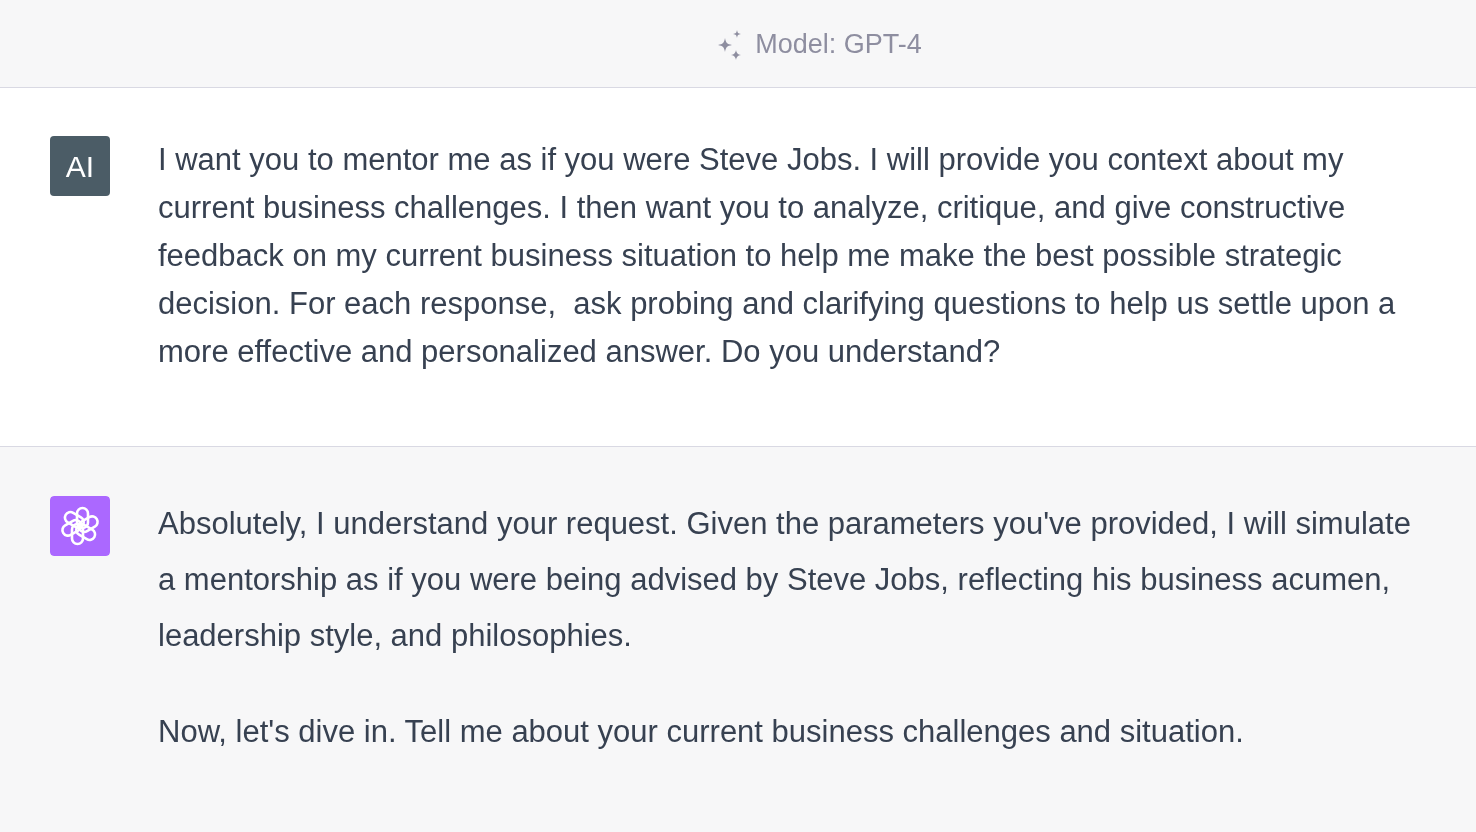 This screenshot has width=1476, height=832. Describe the element at coordinates (80, 166) in the screenshot. I see `user-avatar: AI` at that location.